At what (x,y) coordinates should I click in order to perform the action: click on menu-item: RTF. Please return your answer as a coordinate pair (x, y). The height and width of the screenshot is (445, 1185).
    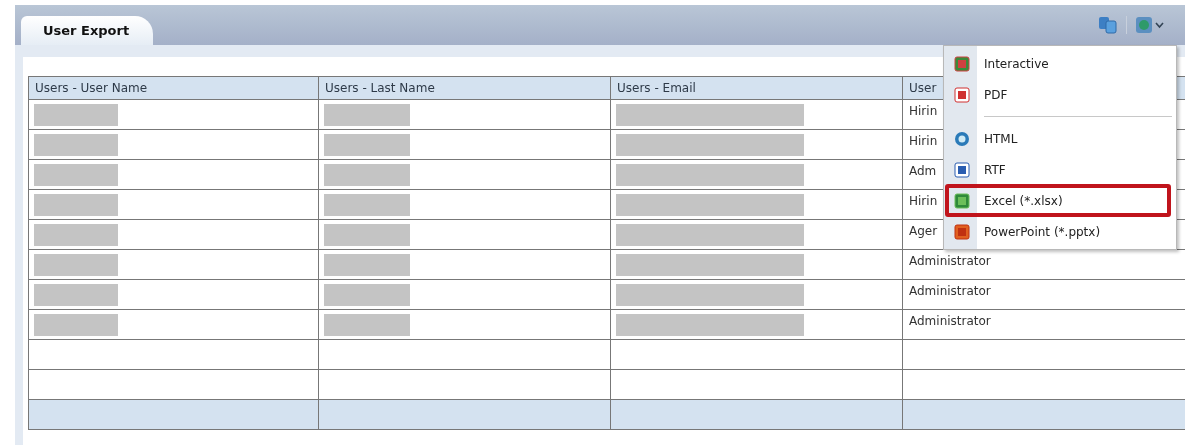
    Looking at the image, I should click on (1058, 169).